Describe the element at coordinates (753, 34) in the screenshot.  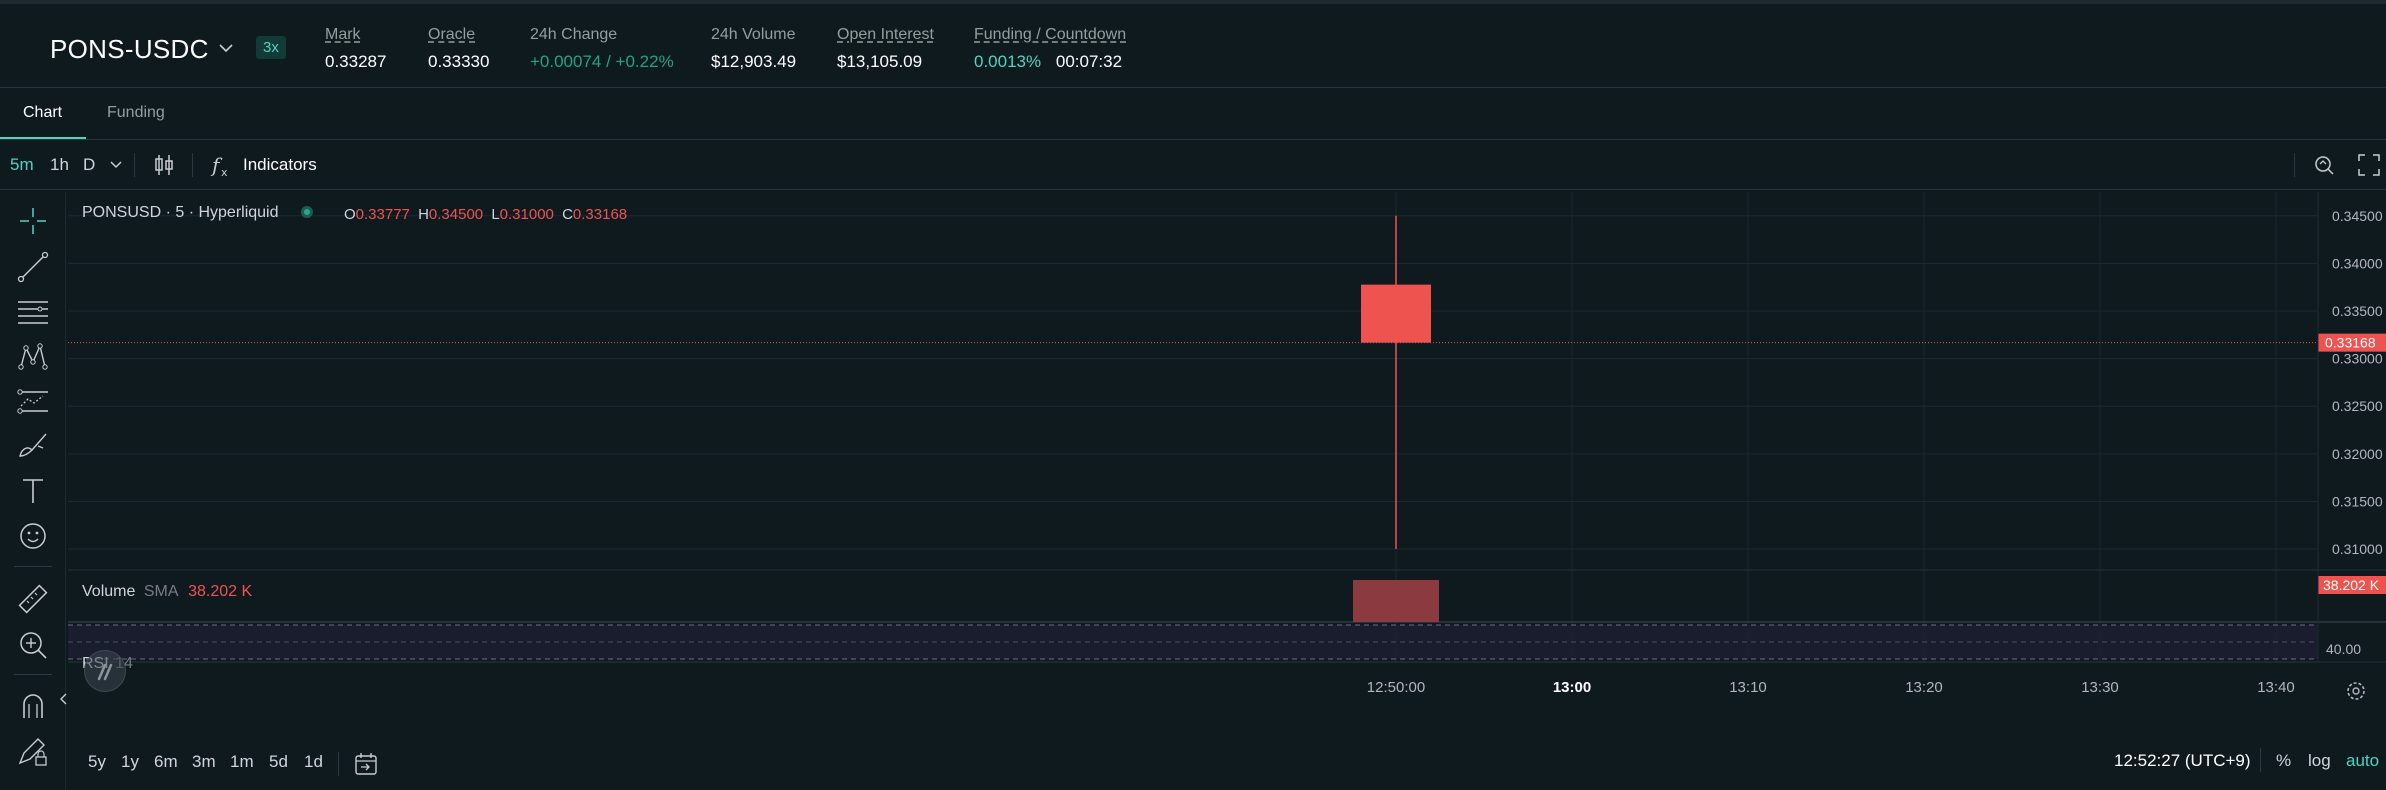
I see `stat-label: 24h Volume` at that location.